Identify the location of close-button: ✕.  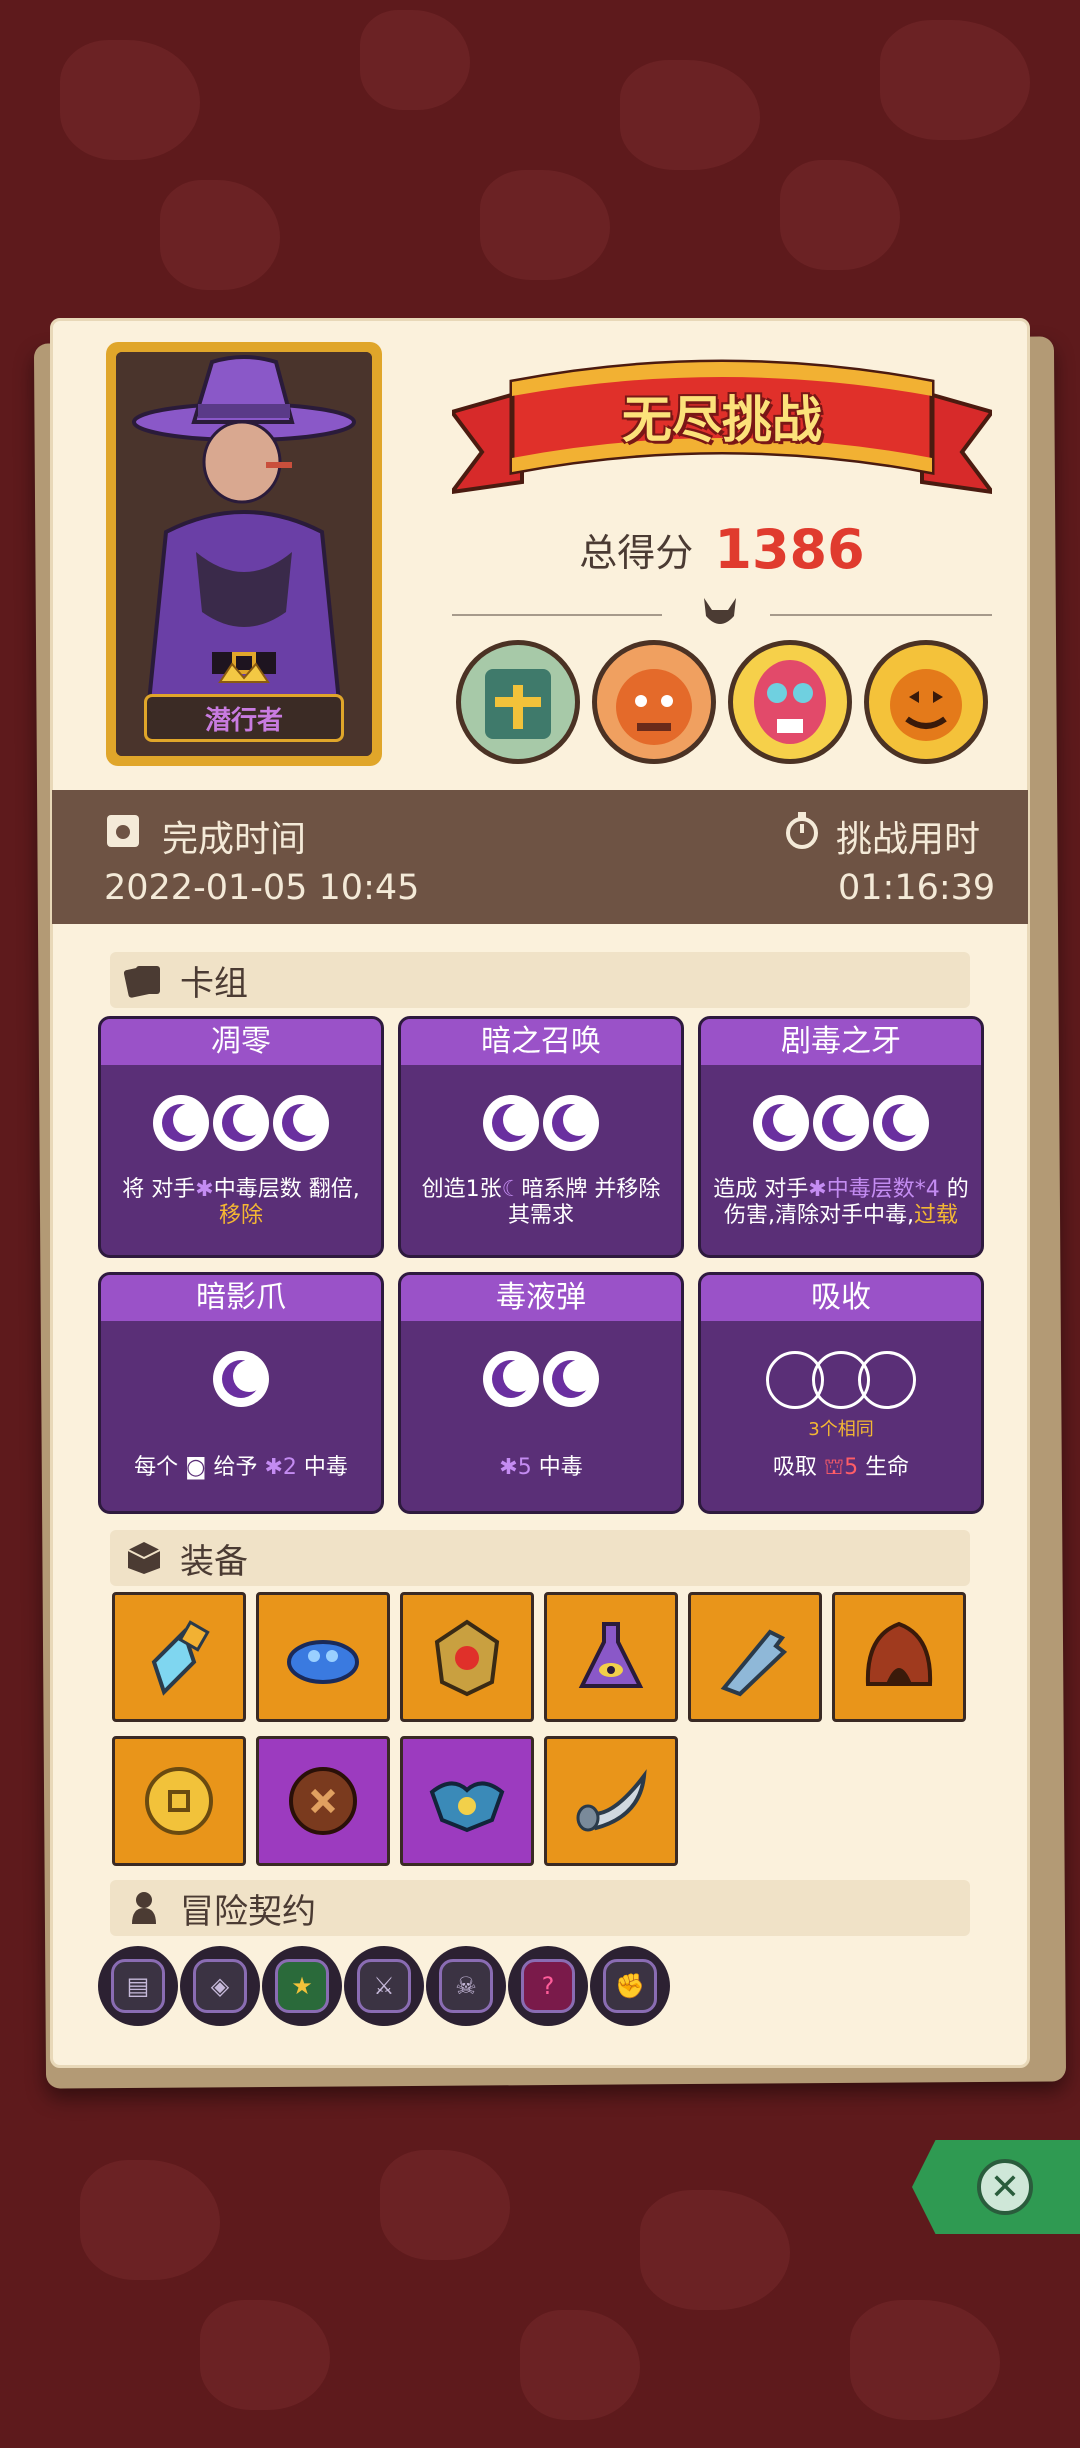
(996, 2187).